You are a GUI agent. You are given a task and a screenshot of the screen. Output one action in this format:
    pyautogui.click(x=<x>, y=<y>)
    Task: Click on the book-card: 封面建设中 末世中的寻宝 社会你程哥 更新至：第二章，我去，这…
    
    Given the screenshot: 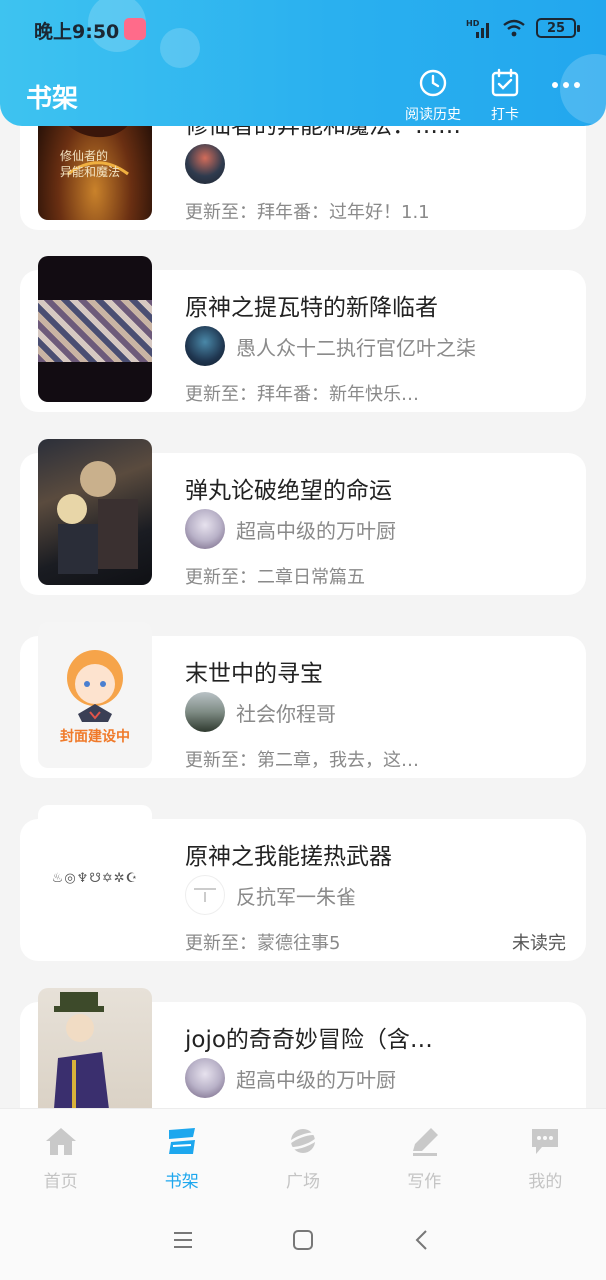 What is the action you would take?
    pyautogui.click(x=303, y=700)
    